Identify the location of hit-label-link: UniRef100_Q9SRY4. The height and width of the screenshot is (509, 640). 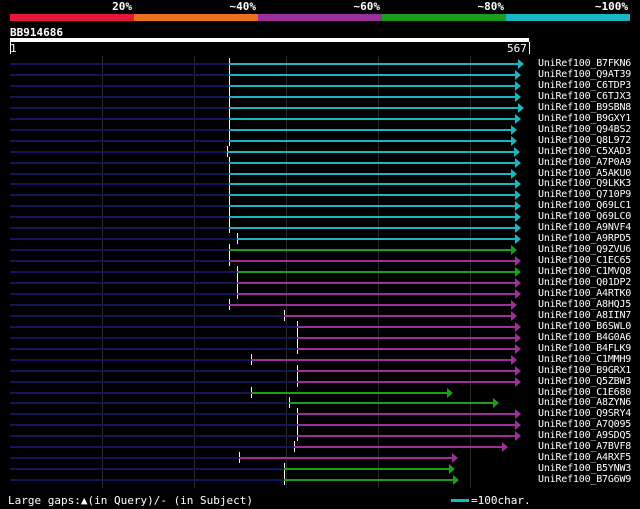
(584, 413).